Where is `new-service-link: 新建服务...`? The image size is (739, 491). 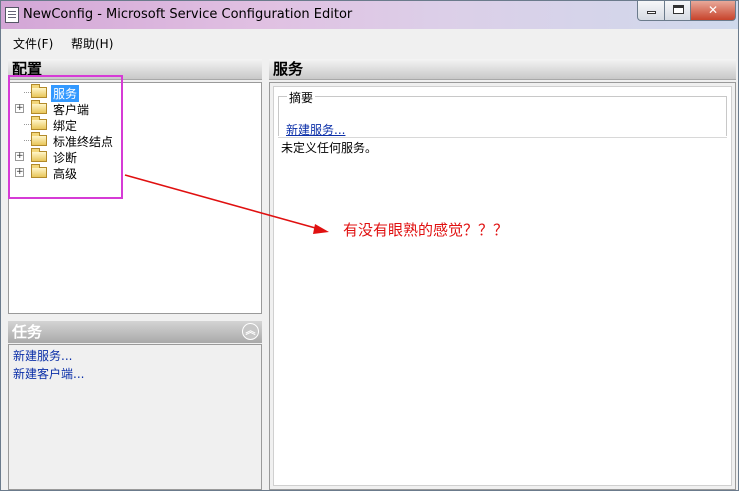 new-service-link: 新建服务... is located at coordinates (315, 129).